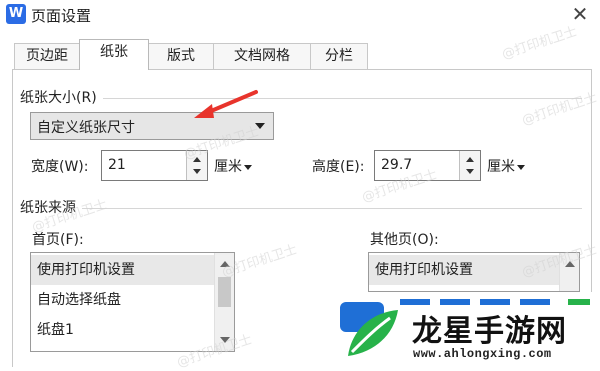 This screenshot has width=600, height=371. What do you see at coordinates (301, 98) in the screenshot?
I see `paper-size-divider` at bounding box center [301, 98].